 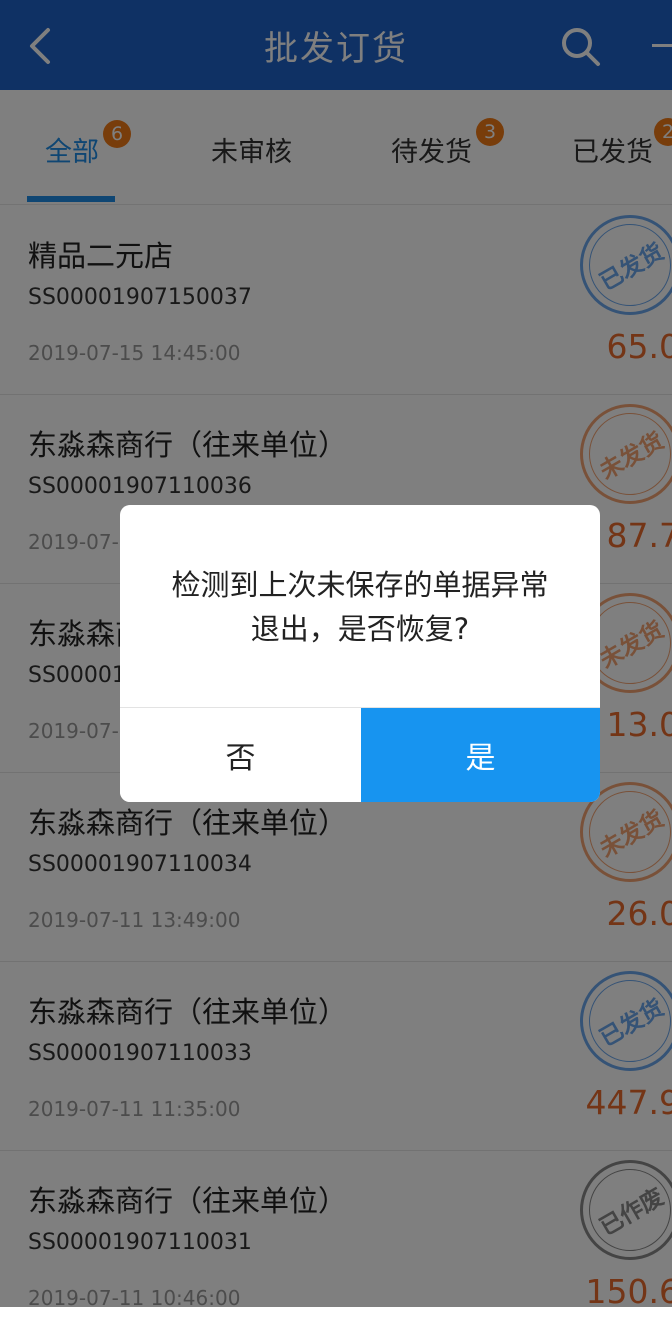 What do you see at coordinates (360, 585) in the screenshot?
I see `dialog-message-line1: 检测到上次未保存的单据异常` at bounding box center [360, 585].